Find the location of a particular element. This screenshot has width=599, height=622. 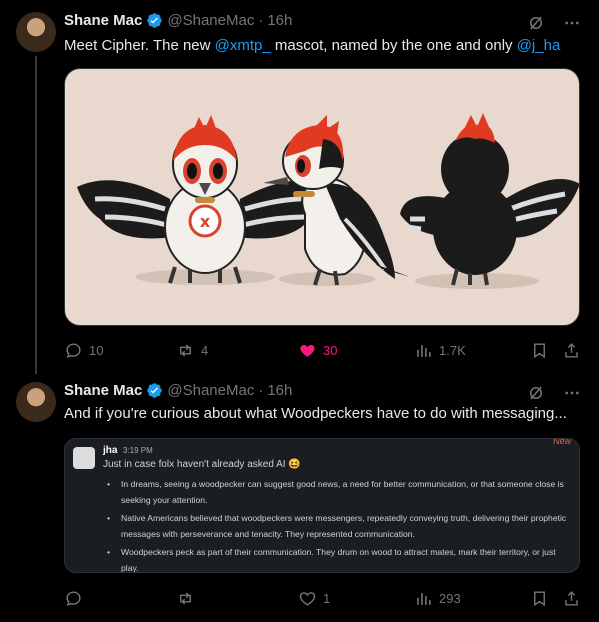

tweet-text-part: mascot, named by the one and only is located at coordinates (393, 45).